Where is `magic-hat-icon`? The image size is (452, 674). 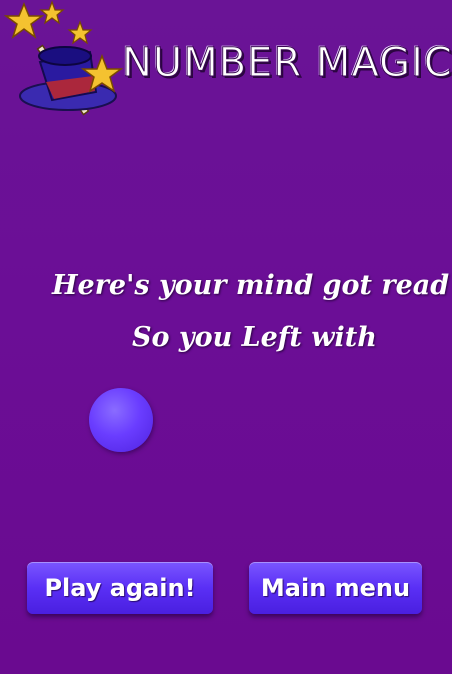
magic-hat-icon is located at coordinates (63, 58).